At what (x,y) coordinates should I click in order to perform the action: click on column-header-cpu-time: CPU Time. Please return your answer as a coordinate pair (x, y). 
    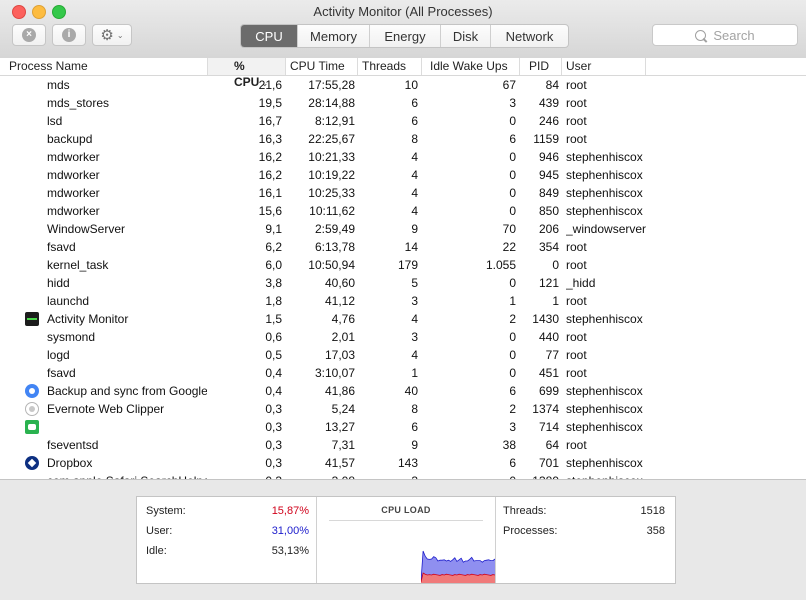
    Looking at the image, I should click on (322, 66).